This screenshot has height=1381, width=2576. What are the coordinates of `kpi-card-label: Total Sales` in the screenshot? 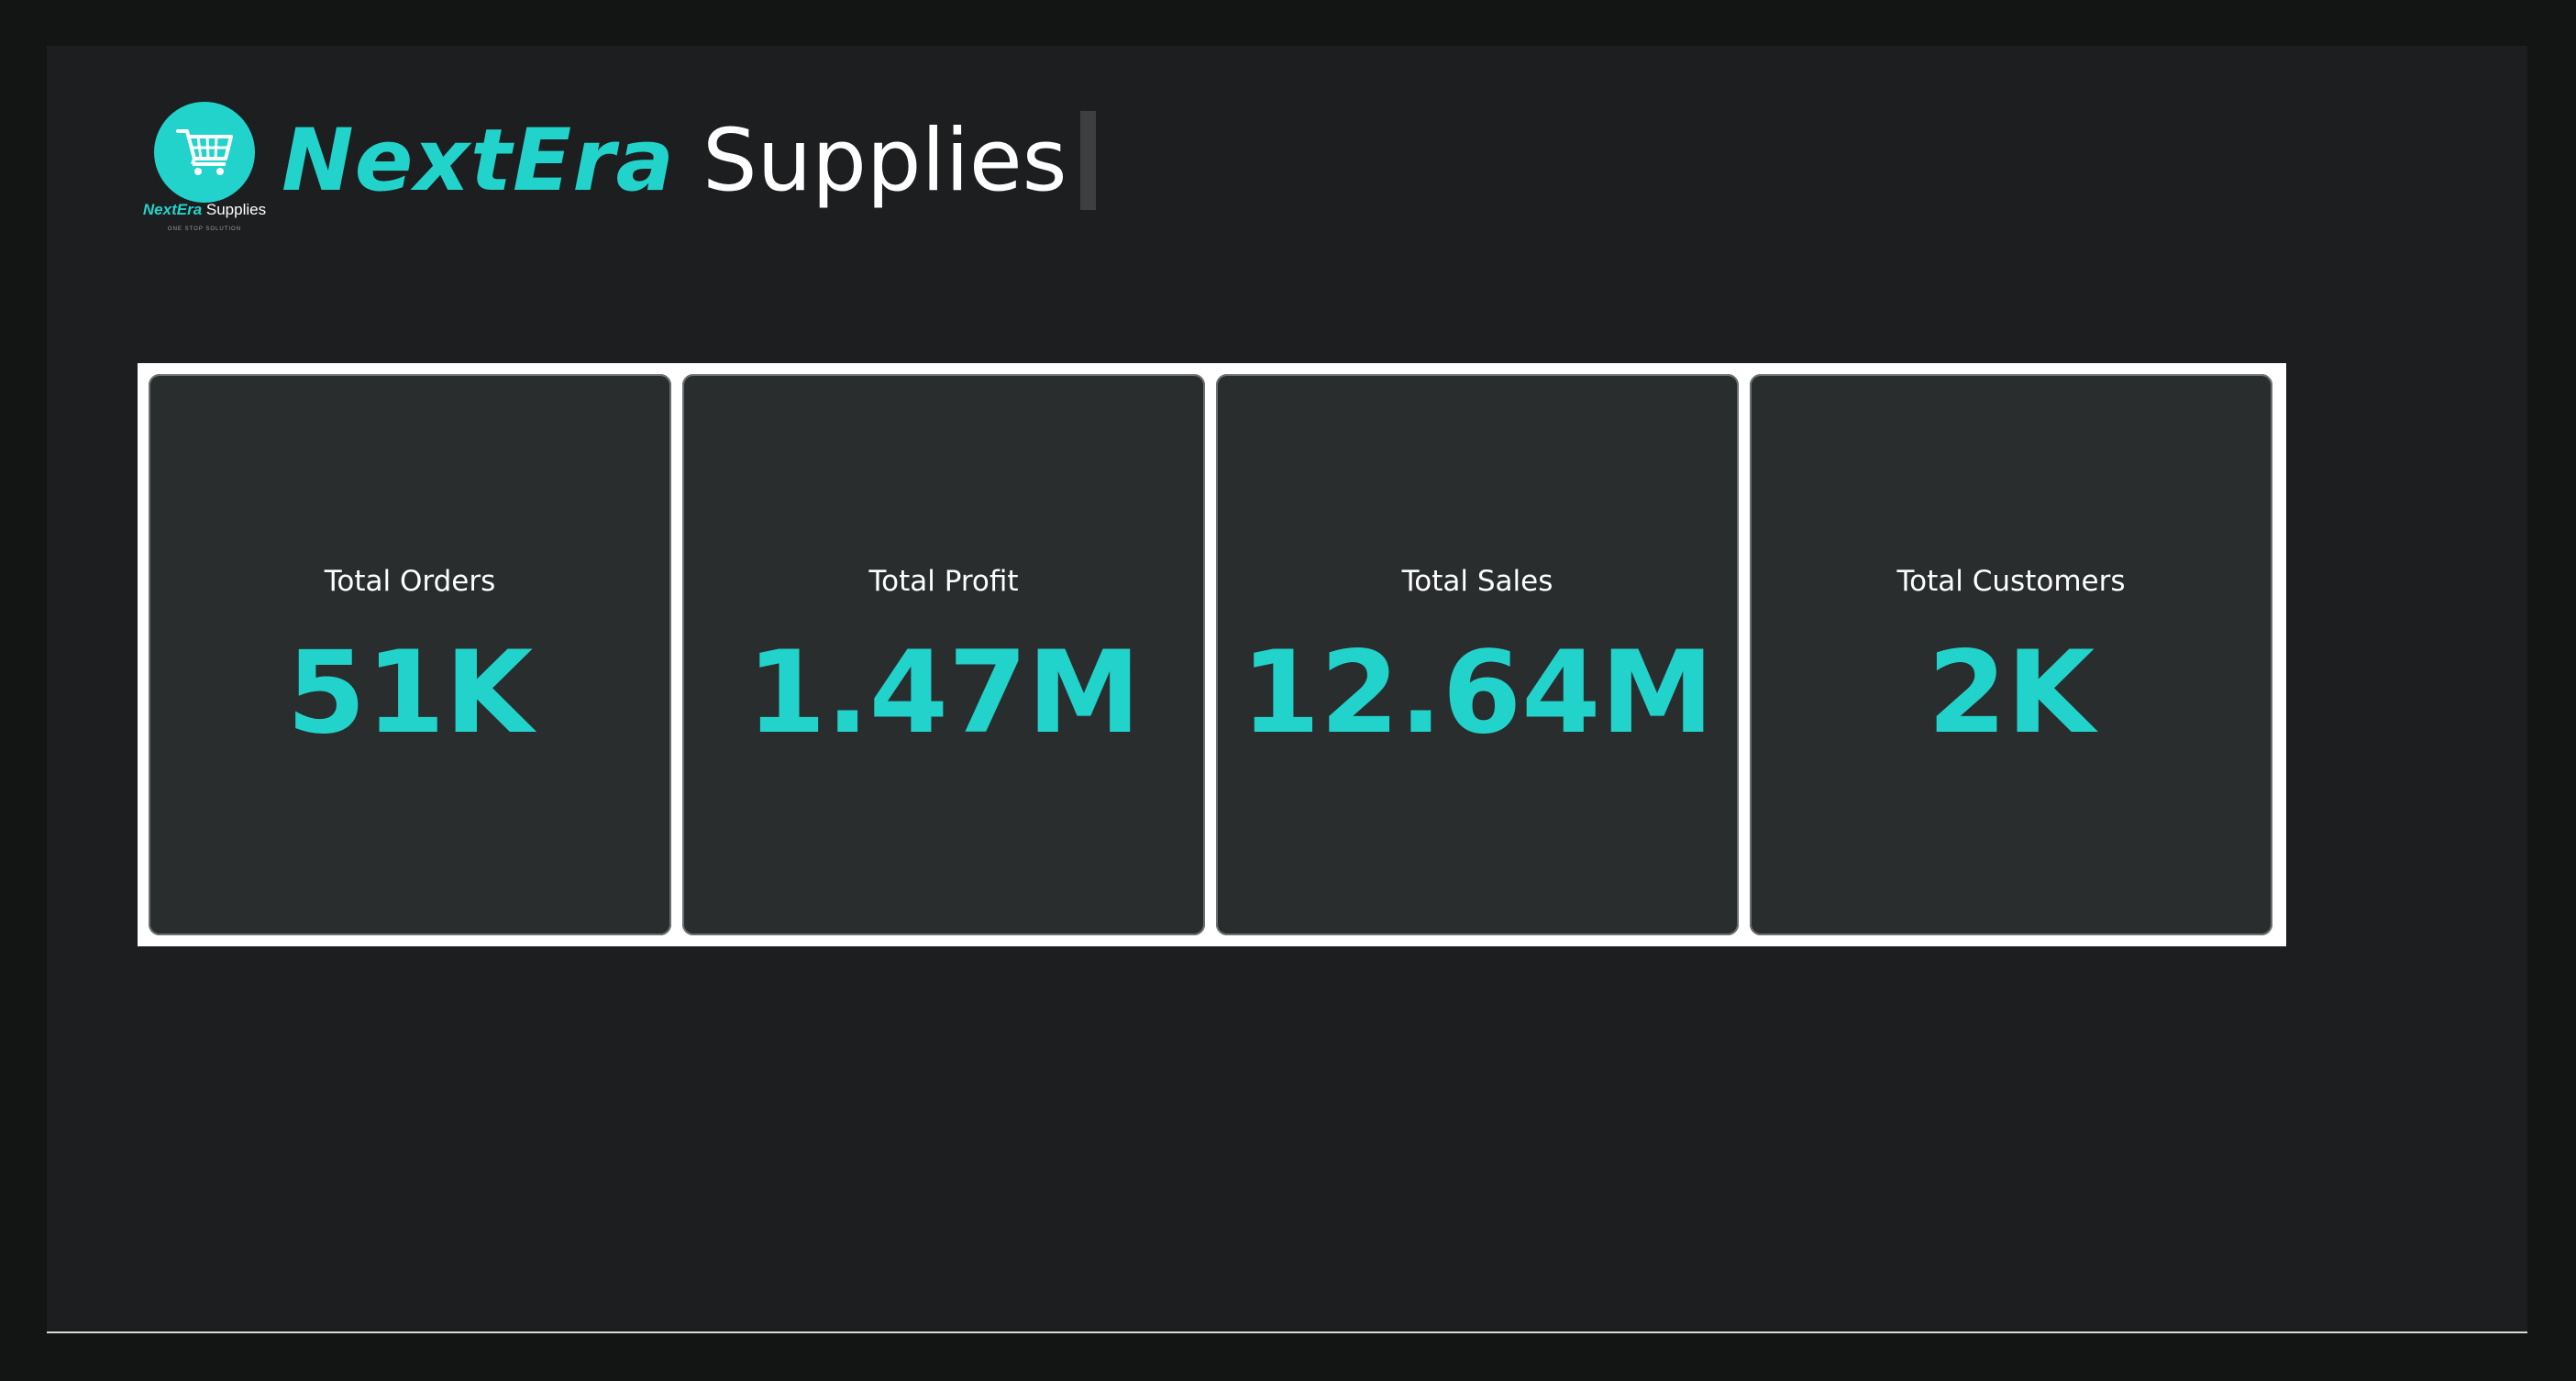 It's located at (1477, 581).